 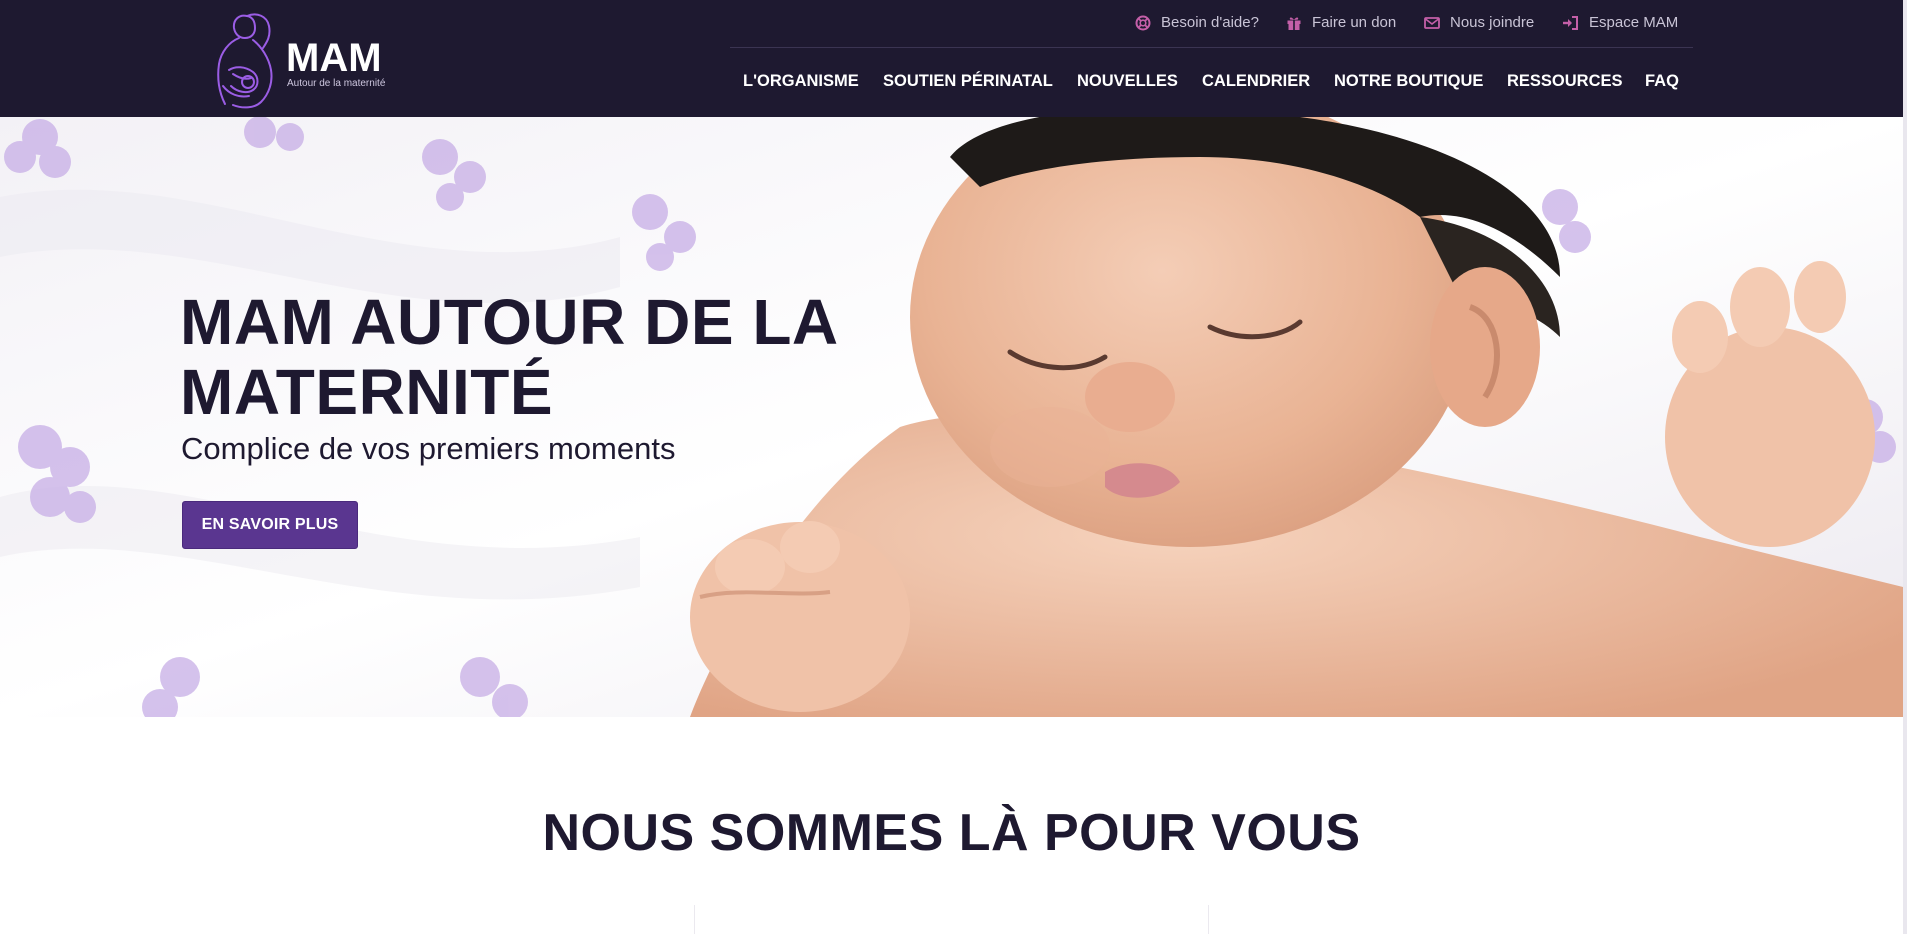 What do you see at coordinates (1256, 81) in the screenshot?
I see `nav-item-calendrier: CALENDRIER` at bounding box center [1256, 81].